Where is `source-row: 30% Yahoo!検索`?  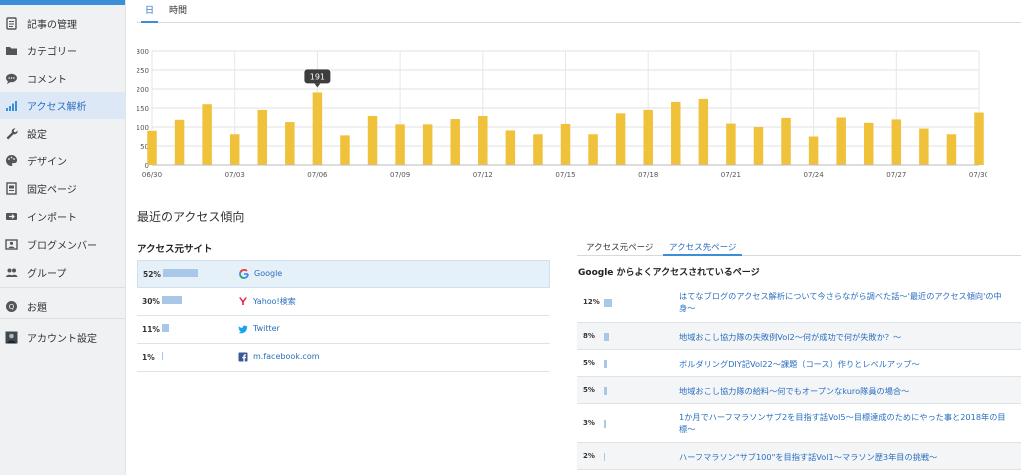
source-row: 30% Yahoo!検索 is located at coordinates (343, 302).